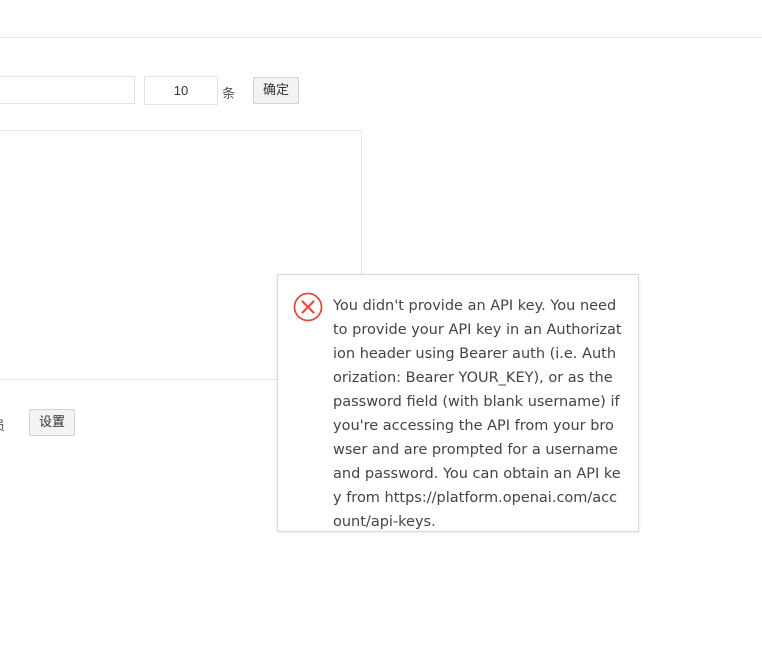  I want to click on count-input, so click(181, 90).